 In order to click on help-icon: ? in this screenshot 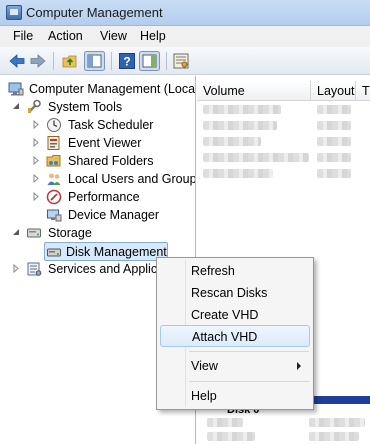, I will do `click(127, 61)`.